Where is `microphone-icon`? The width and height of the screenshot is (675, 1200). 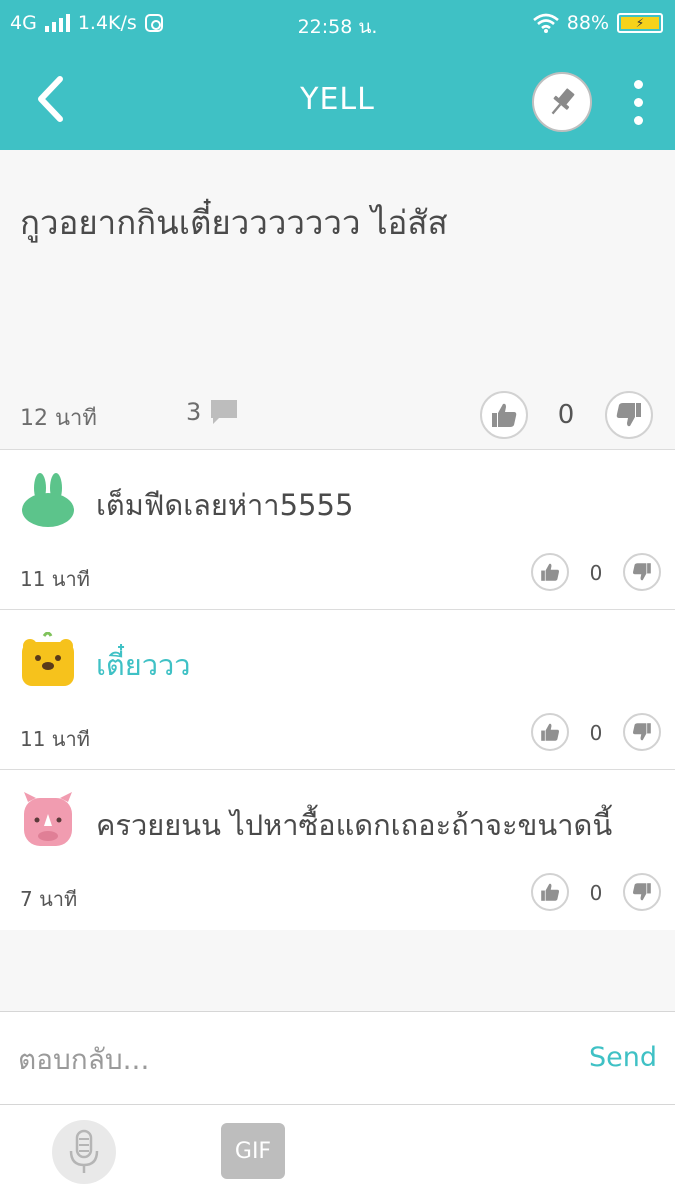
microphone-icon is located at coordinates (84, 1151).